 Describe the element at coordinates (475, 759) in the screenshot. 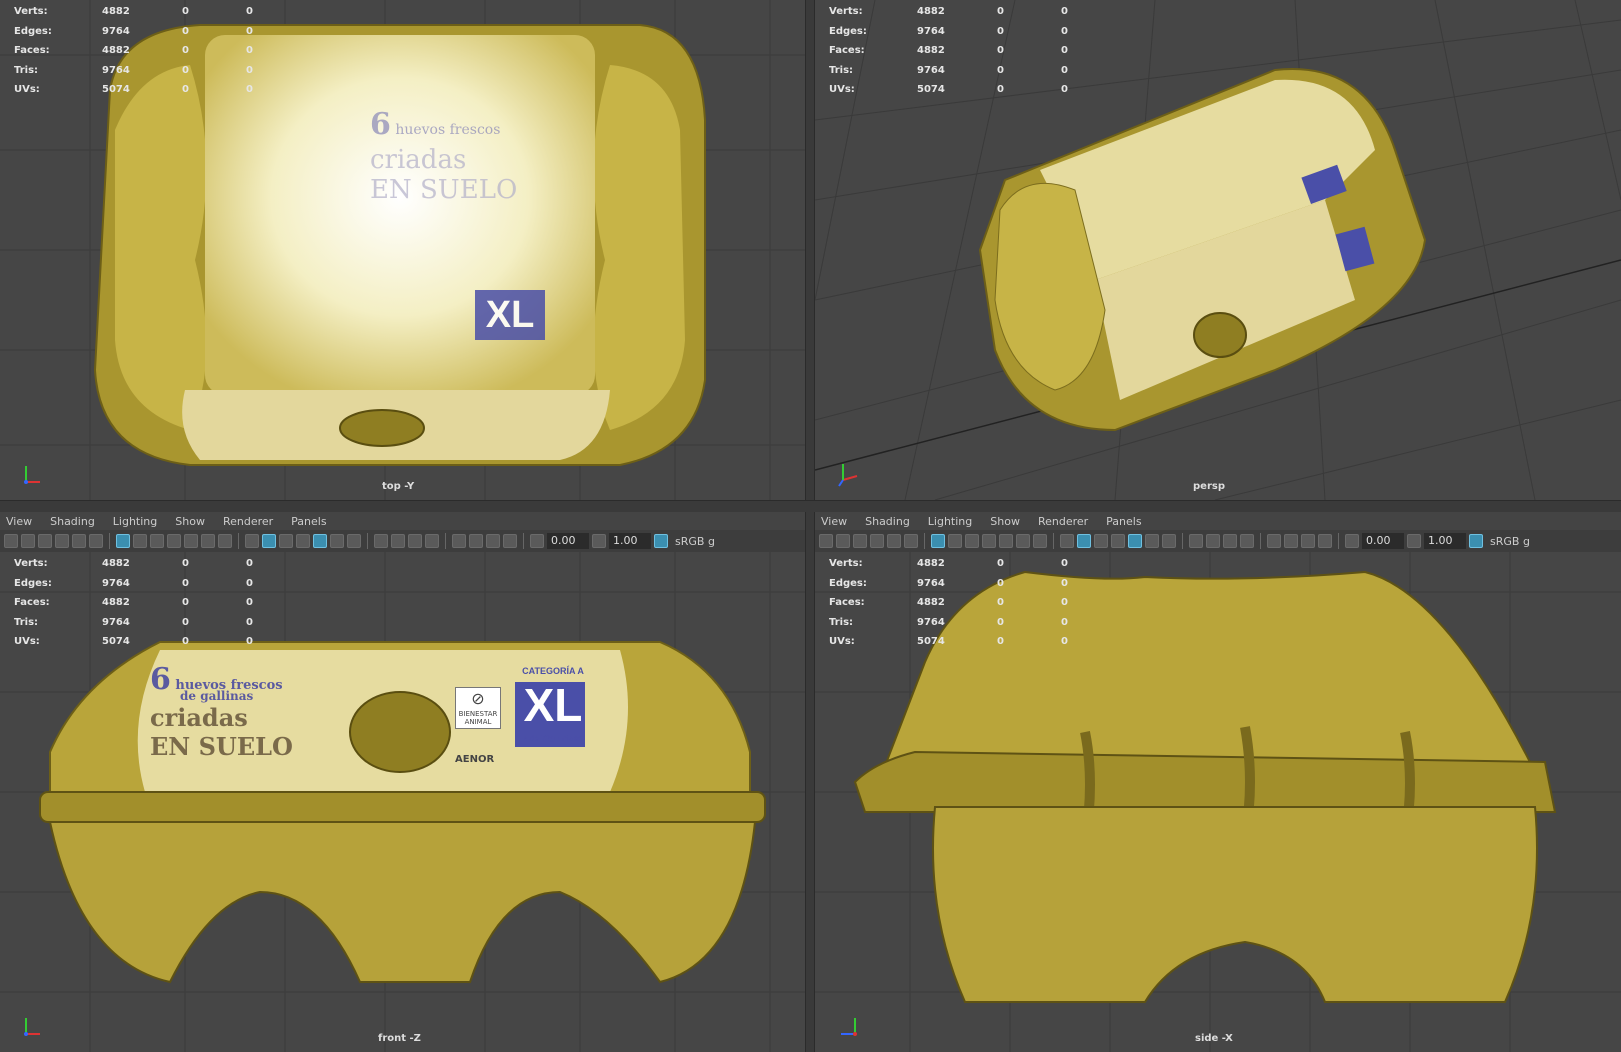

I see `aenor-text: AENOR` at that location.